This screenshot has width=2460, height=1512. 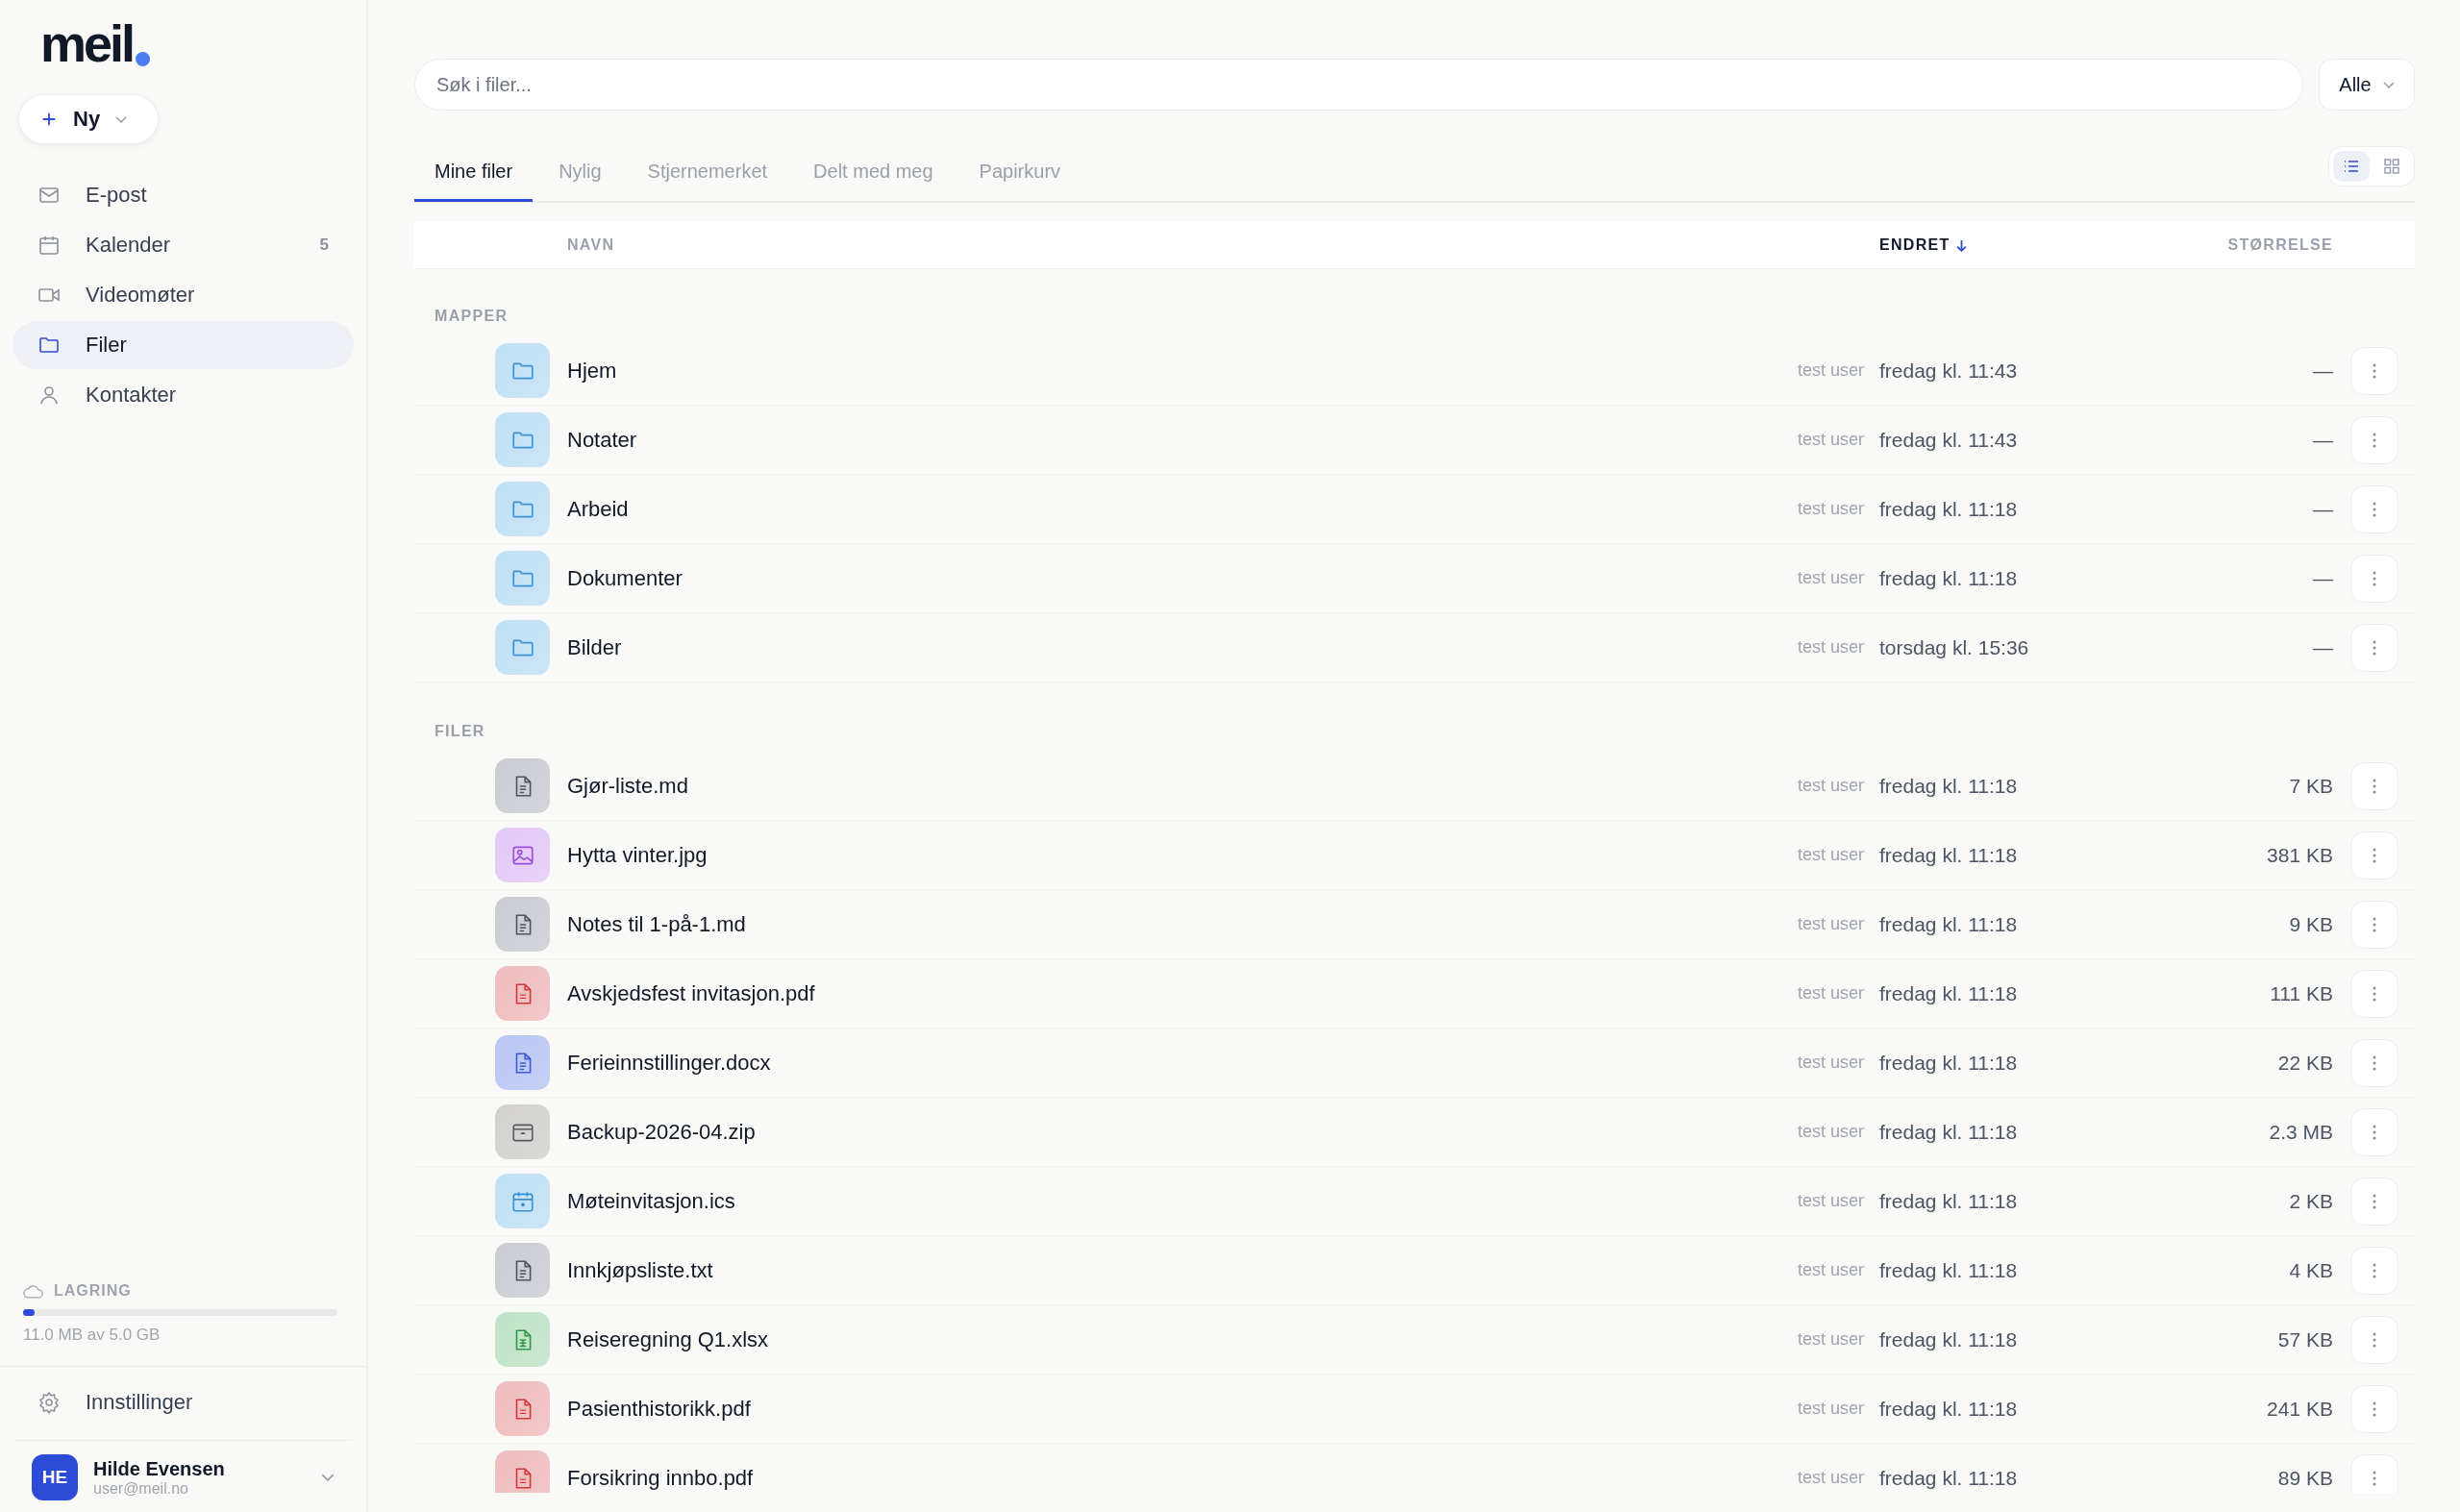 What do you see at coordinates (88, 119) in the screenshot?
I see `new-button: Ny` at bounding box center [88, 119].